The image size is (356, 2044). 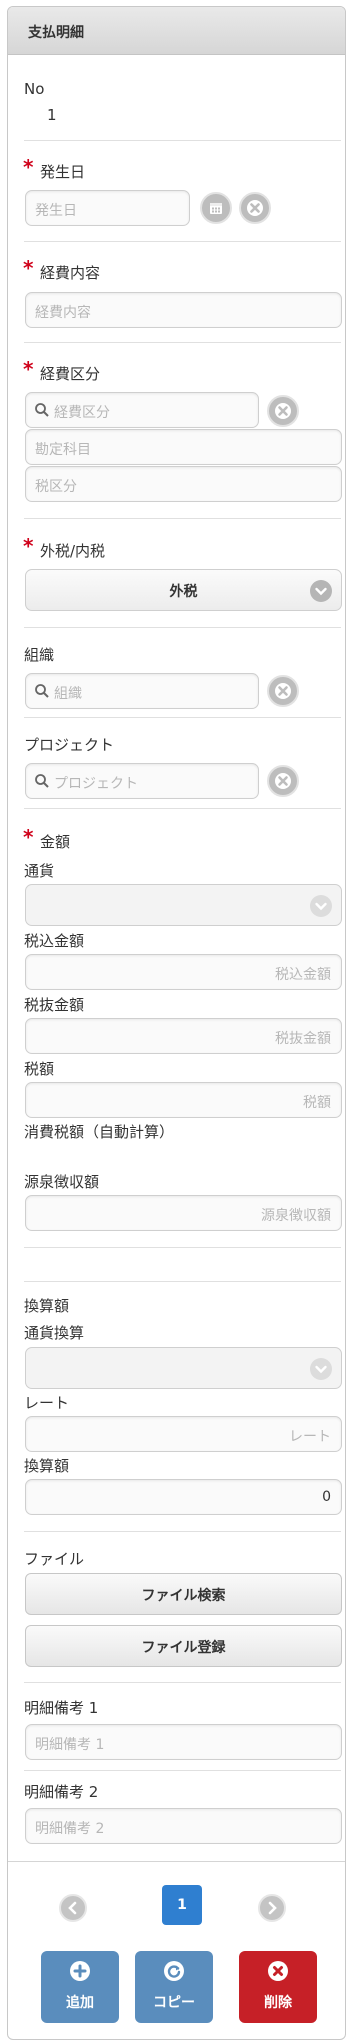 What do you see at coordinates (62, 1182) in the screenshot?
I see `withholding-label: 源泉徴収額` at bounding box center [62, 1182].